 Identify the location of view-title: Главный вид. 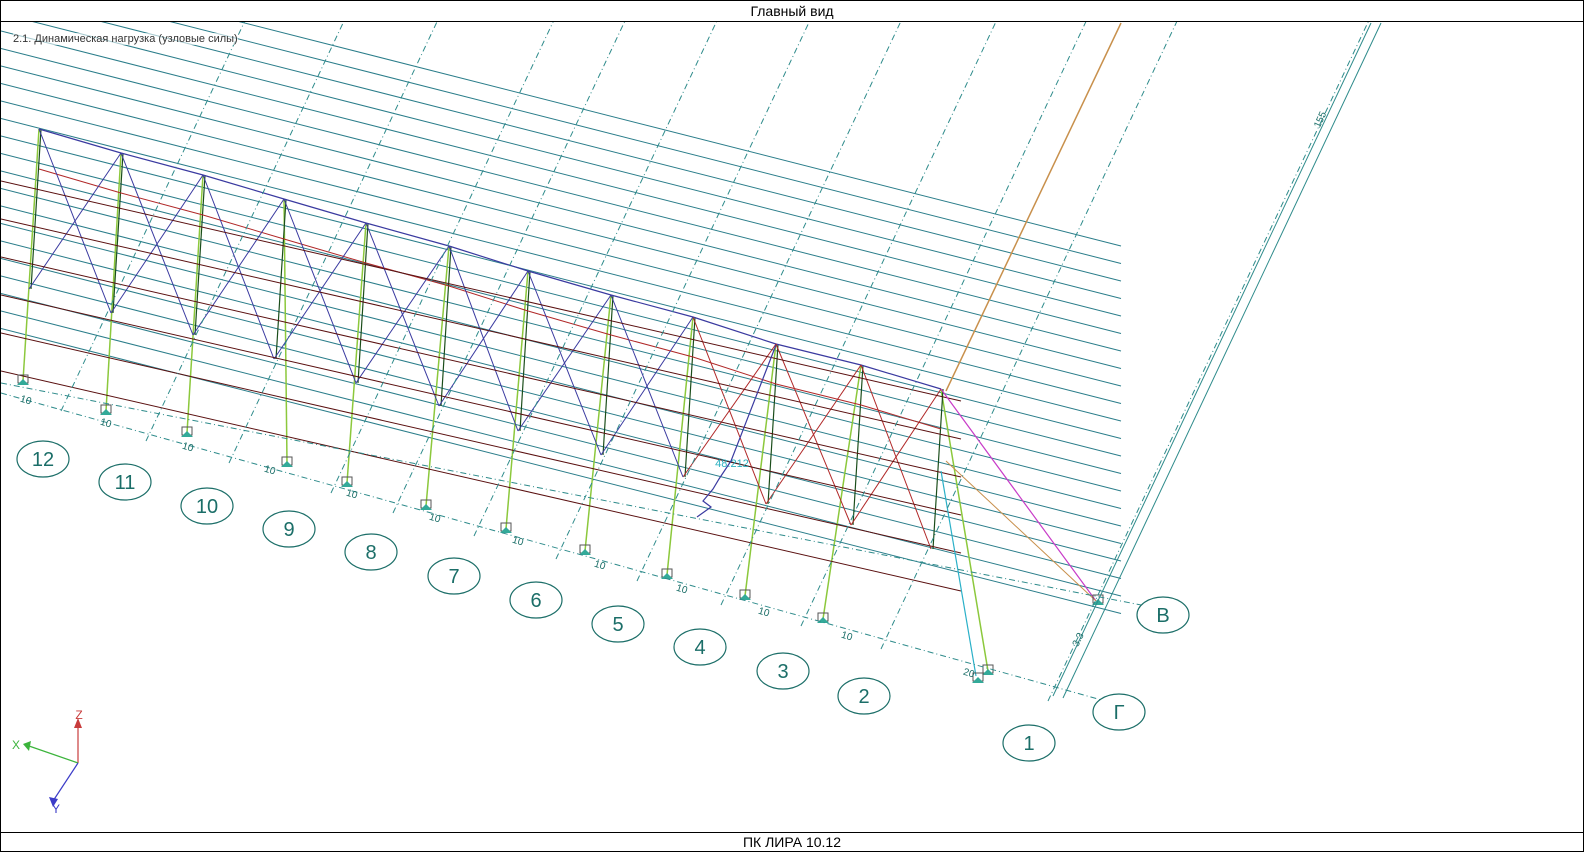
(792, 11).